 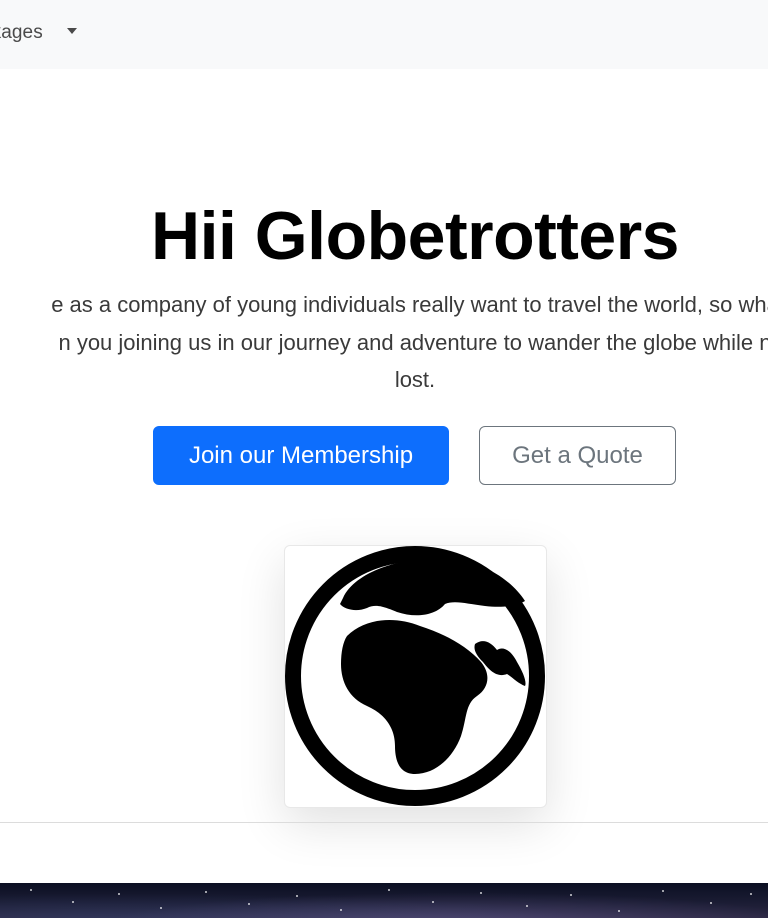 I want to click on globe-card, so click(x=415, y=676).